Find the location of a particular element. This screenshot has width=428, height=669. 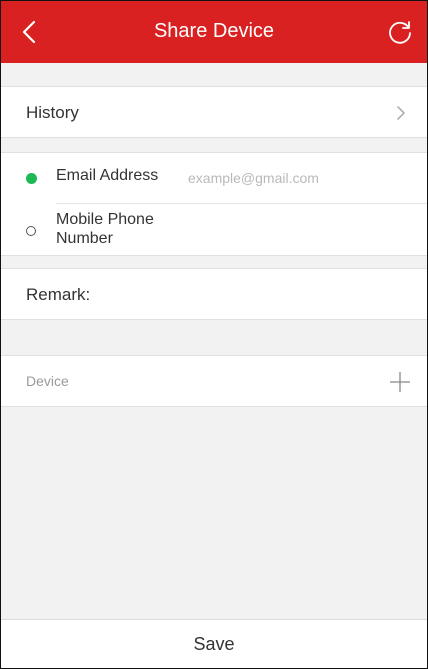

phone-option-label: Mobile Phone Number is located at coordinates (105, 229).